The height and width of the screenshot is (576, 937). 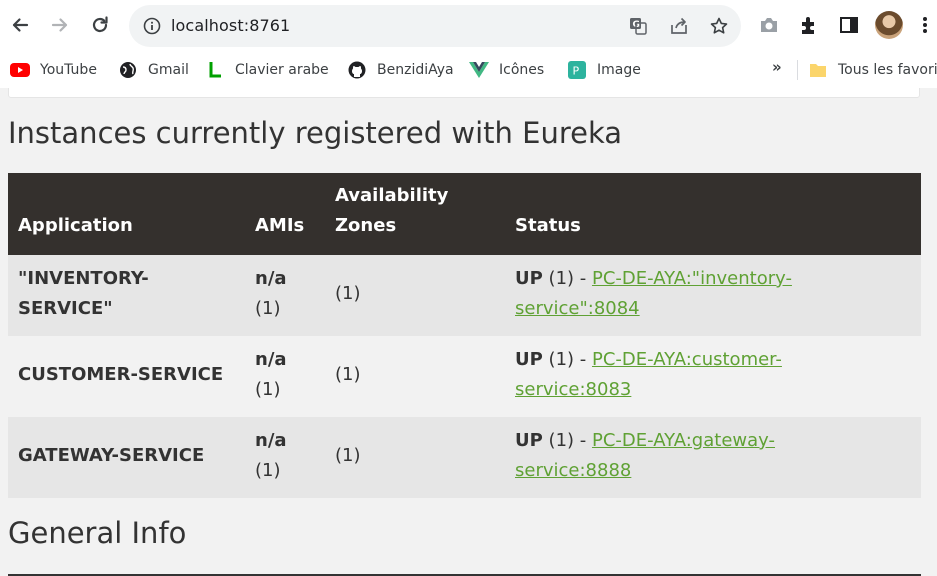 I want to click on youtube-icon, so click(x=20, y=70).